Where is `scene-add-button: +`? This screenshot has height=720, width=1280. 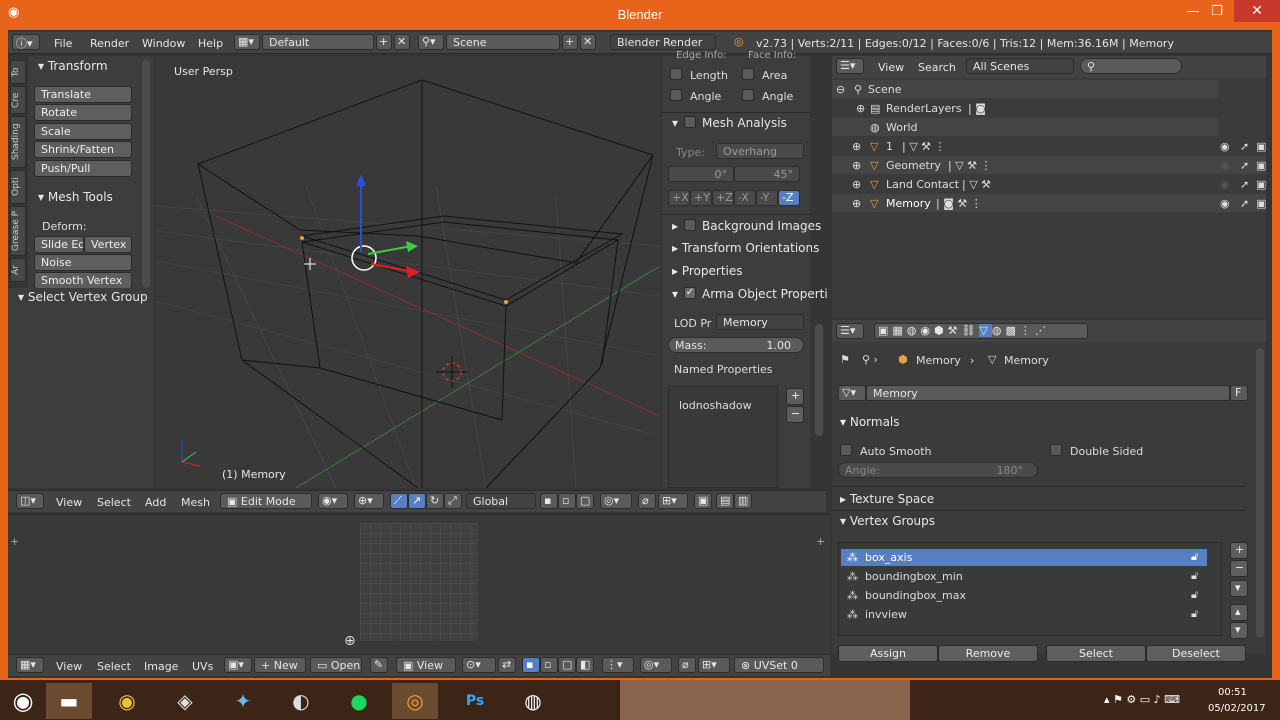 scene-add-button: + is located at coordinates (570, 42).